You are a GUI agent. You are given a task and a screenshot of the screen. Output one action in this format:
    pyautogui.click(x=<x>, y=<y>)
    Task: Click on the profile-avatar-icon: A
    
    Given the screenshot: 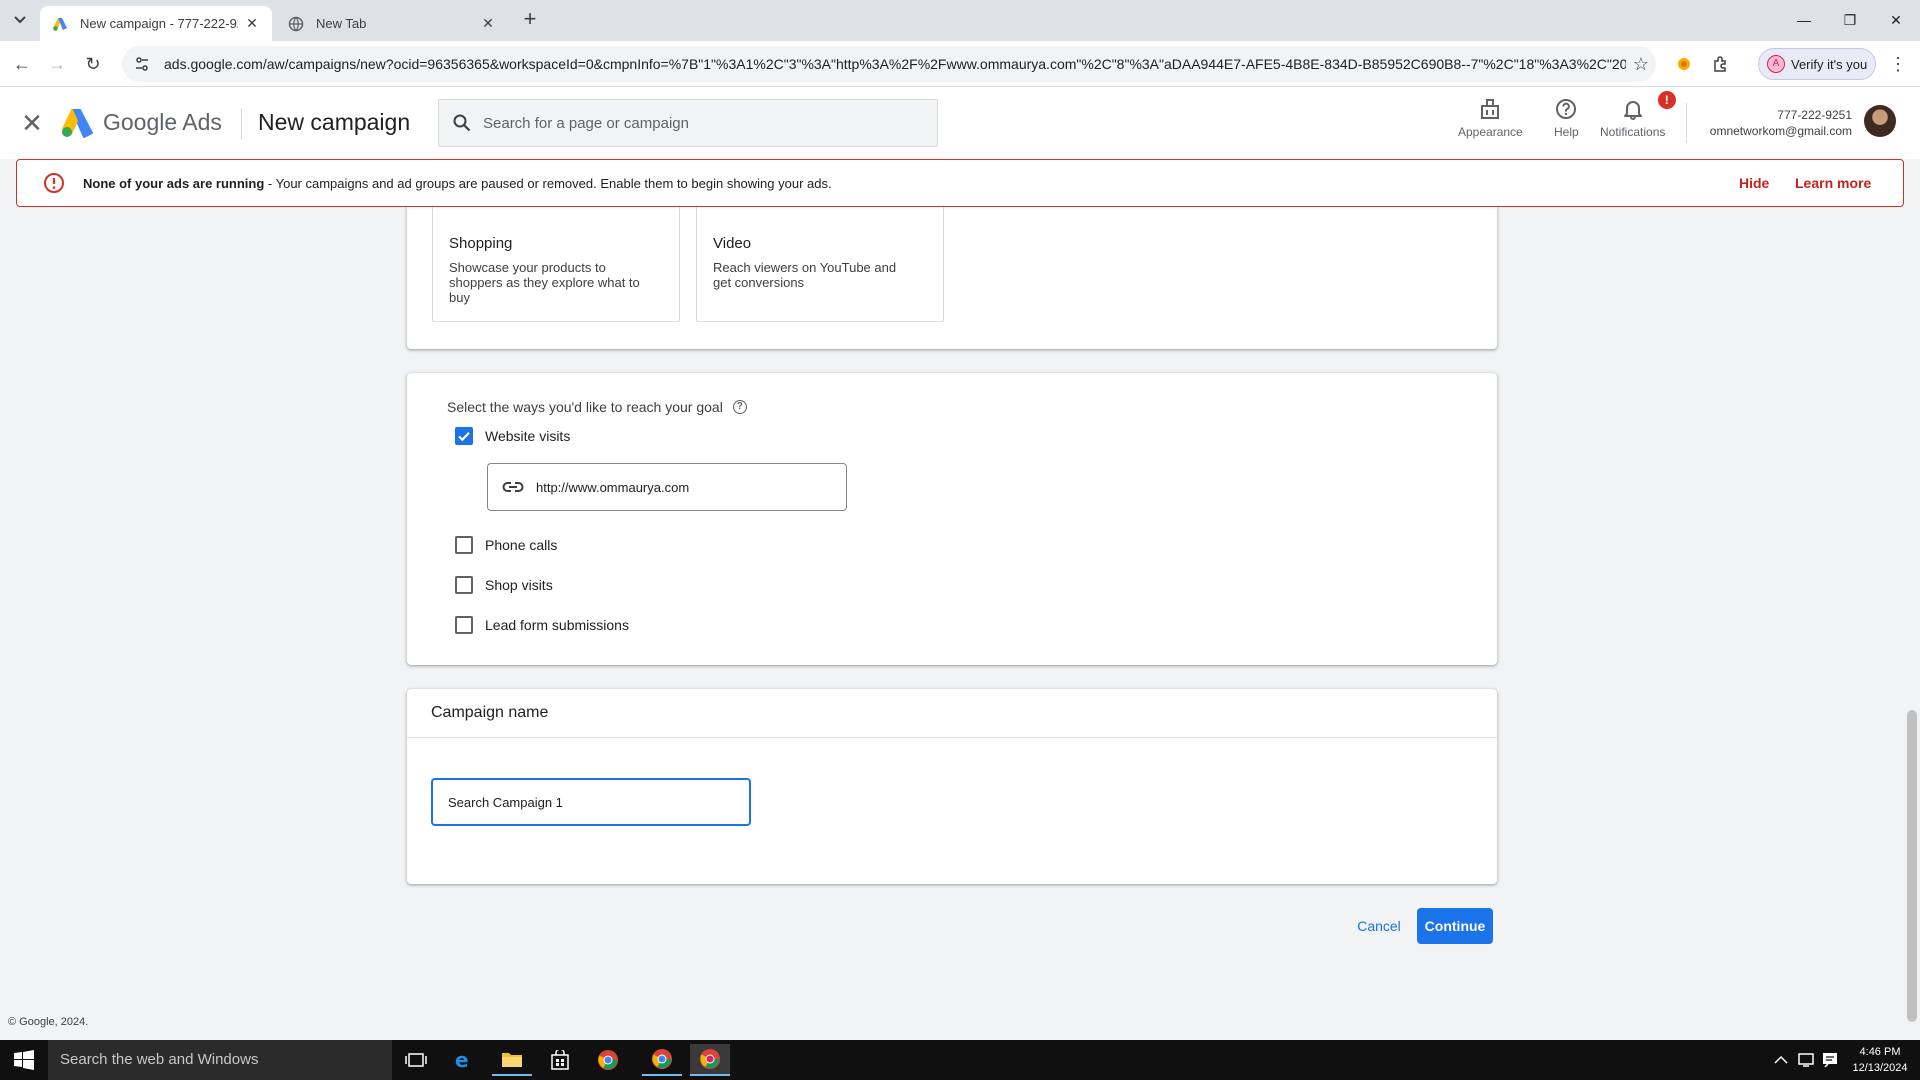 What is the action you would take?
    pyautogui.click(x=1776, y=64)
    